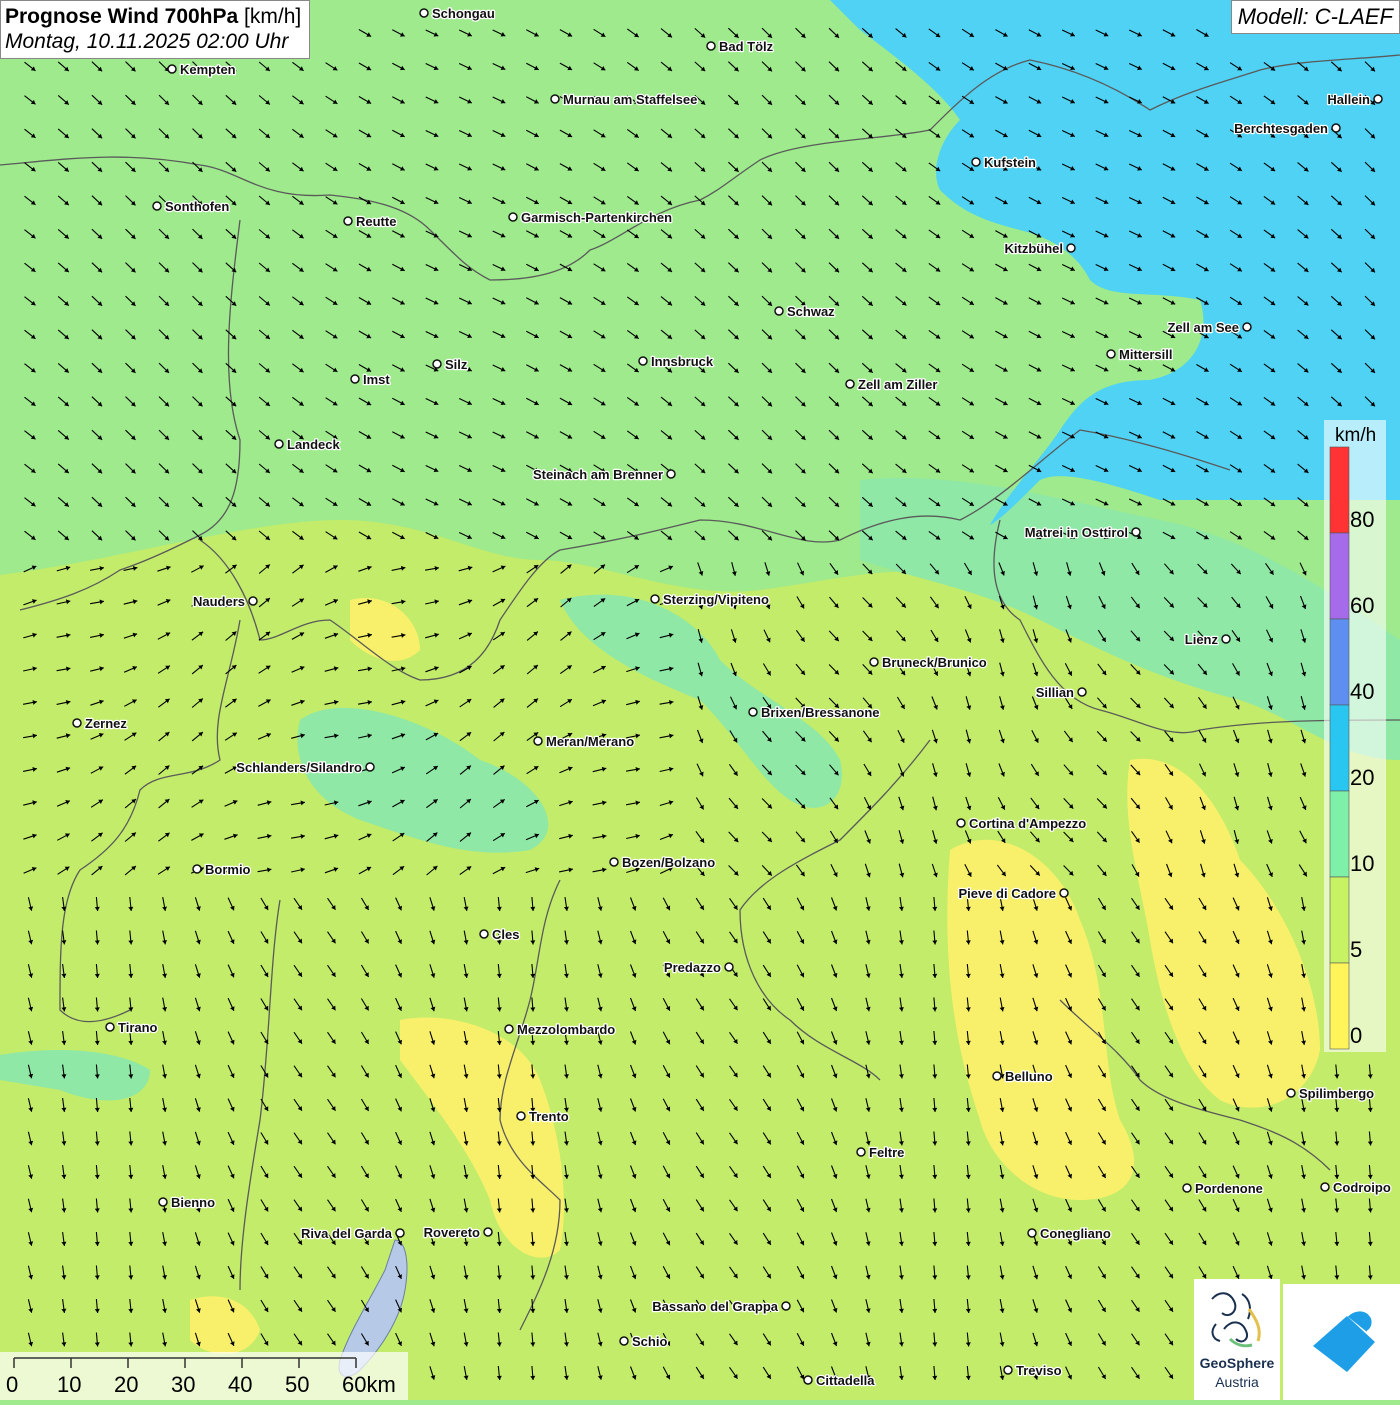  What do you see at coordinates (1029, 1076) in the screenshot?
I see `city-label: Belluno` at bounding box center [1029, 1076].